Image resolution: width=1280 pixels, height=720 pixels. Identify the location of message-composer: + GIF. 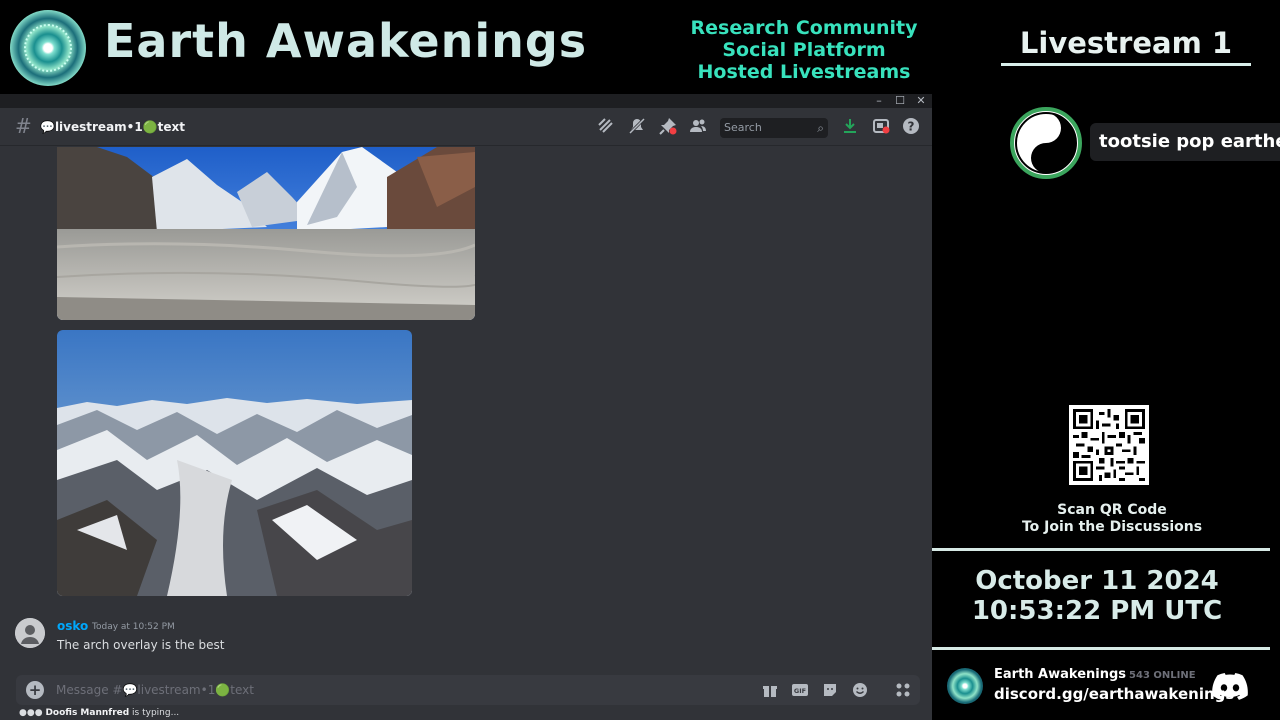
(468, 690).